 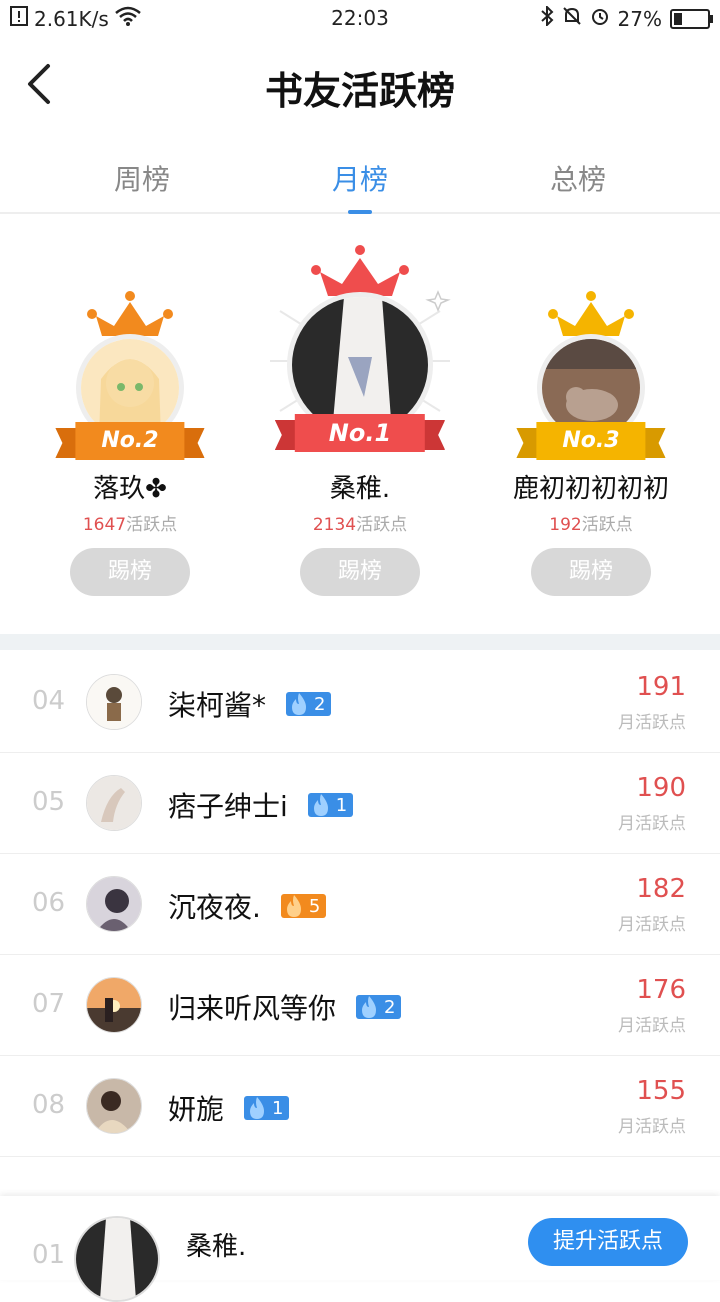 I want to click on points-text: 1647活跃点, so click(x=130, y=522).